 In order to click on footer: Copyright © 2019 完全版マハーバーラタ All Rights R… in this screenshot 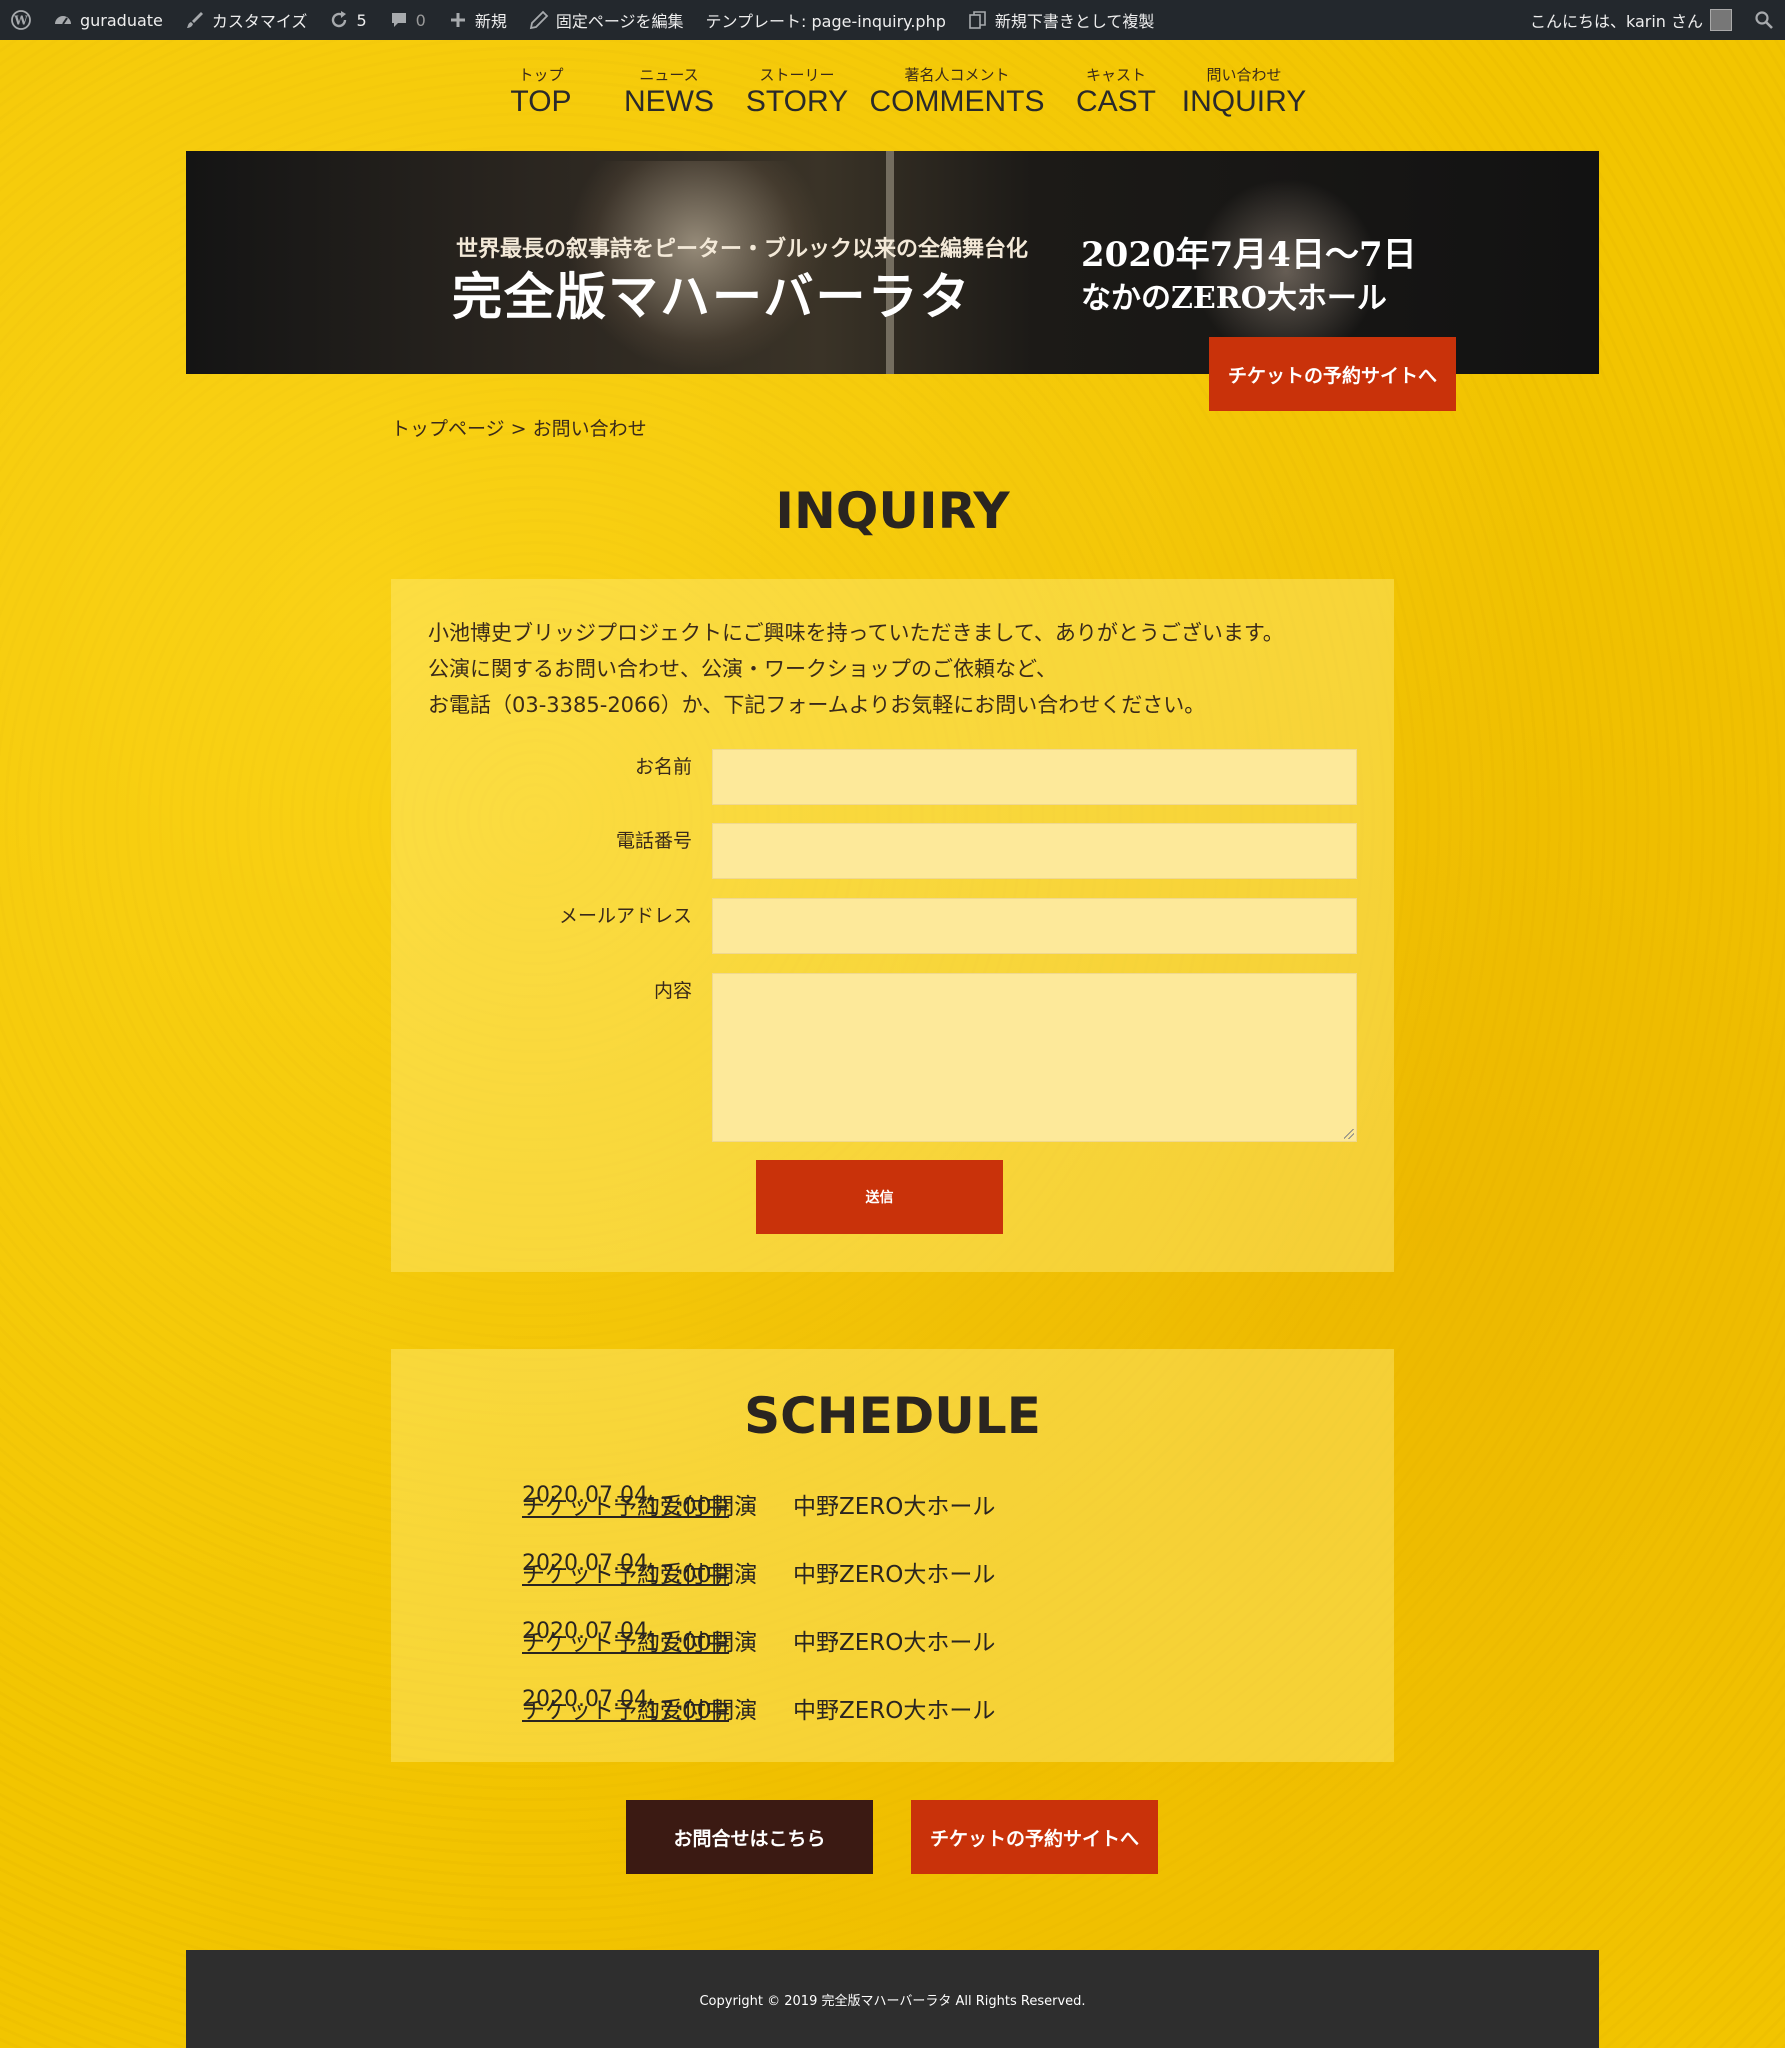, I will do `click(892, 1999)`.